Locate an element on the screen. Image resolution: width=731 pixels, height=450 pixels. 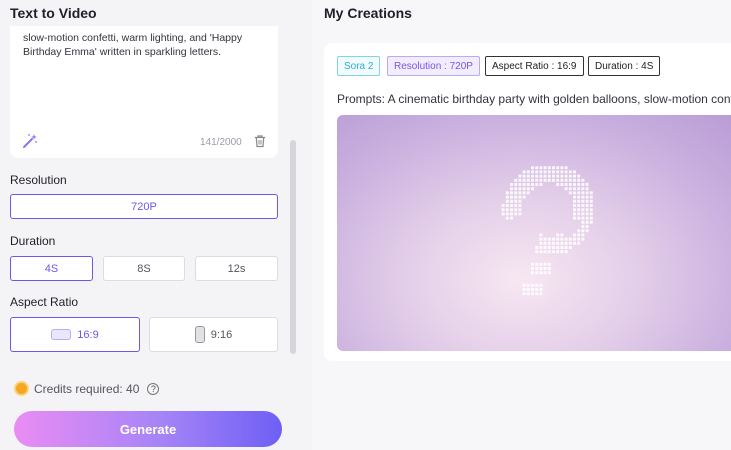
duration-tag: Duration : 4S is located at coordinates (624, 66).